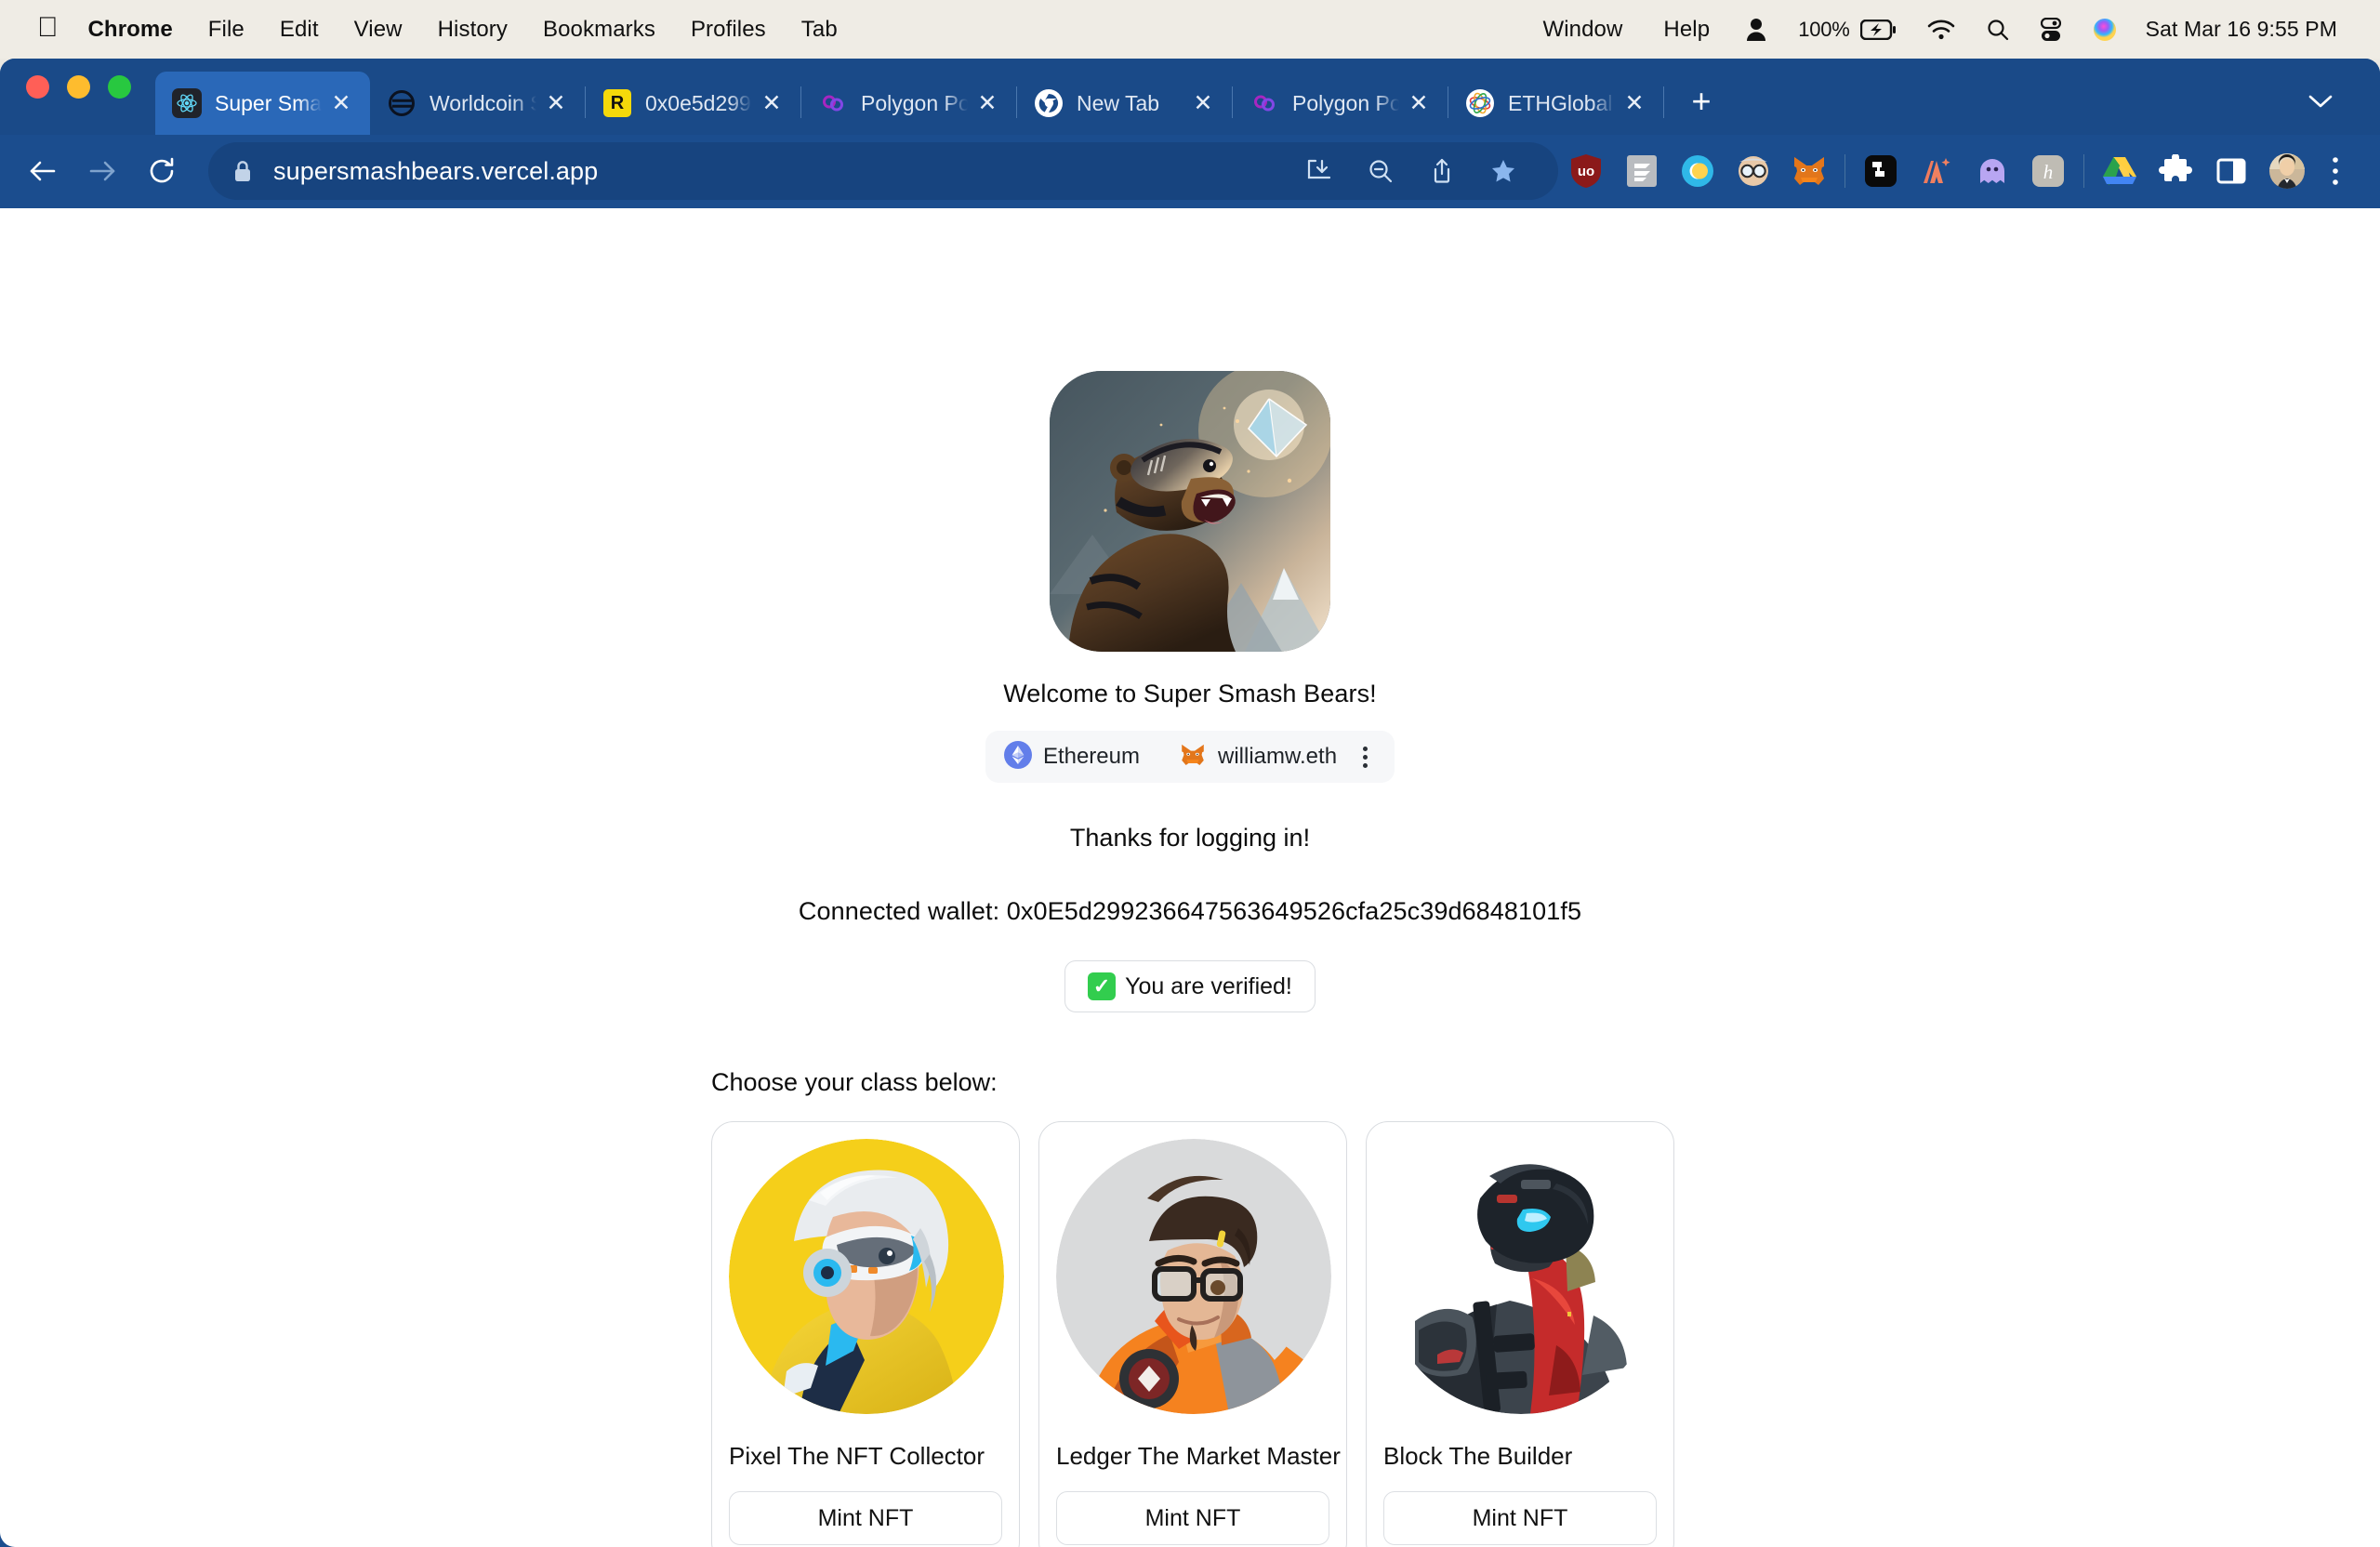 This screenshot has width=2380, height=1547. I want to click on window-traffic-lights, so click(90, 97).